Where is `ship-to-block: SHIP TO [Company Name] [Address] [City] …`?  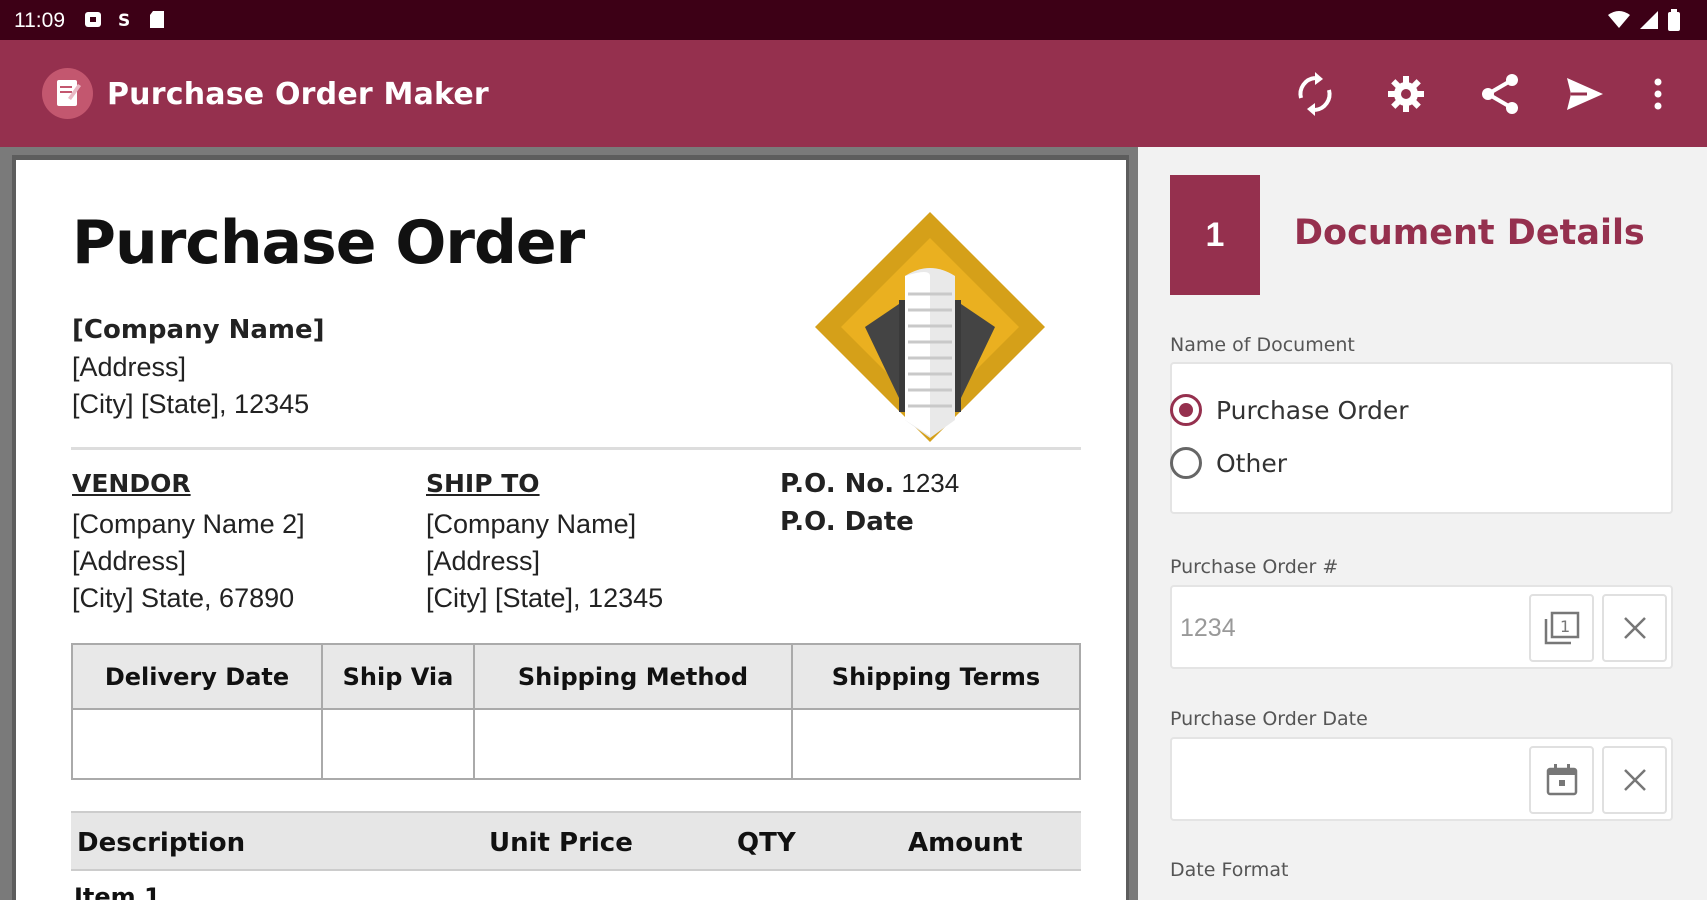 ship-to-block: SHIP TO [Company Name] [Address] [City] … is located at coordinates (544, 541).